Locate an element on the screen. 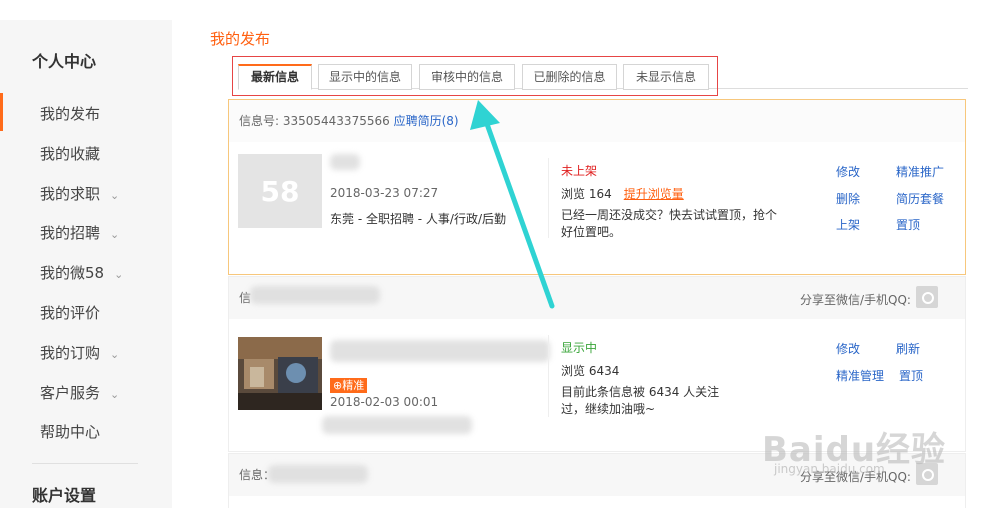 This screenshot has height=508, width=1000. baidu-watermark-url: jingyan.baidu.com is located at coordinates (829, 469).